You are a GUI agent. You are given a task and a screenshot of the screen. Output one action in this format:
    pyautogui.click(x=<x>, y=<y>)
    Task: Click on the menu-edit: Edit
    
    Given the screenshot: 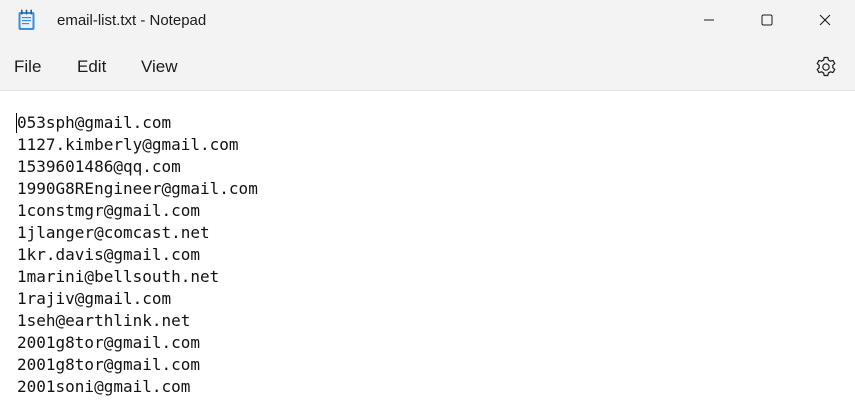 What is the action you would take?
    pyautogui.click(x=91, y=67)
    